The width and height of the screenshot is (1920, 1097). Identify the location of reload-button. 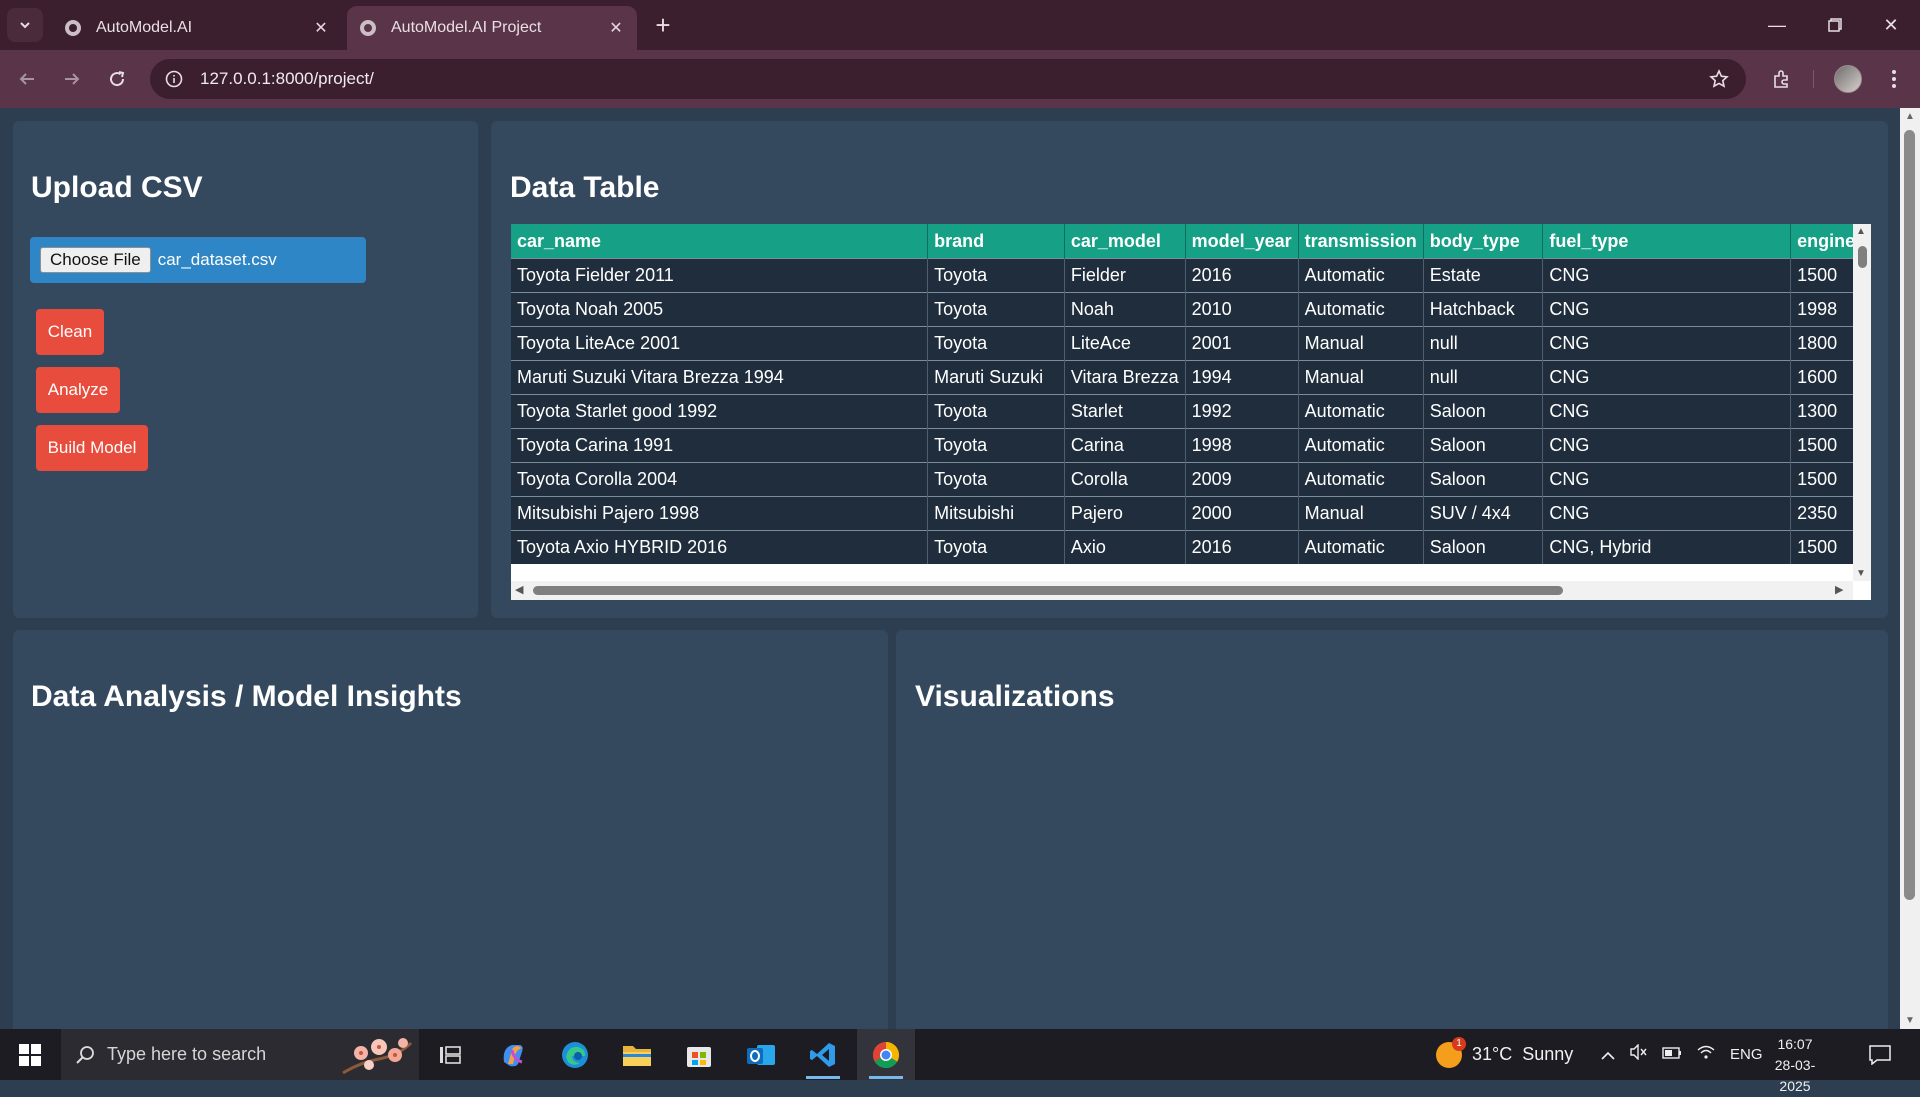
(117, 79).